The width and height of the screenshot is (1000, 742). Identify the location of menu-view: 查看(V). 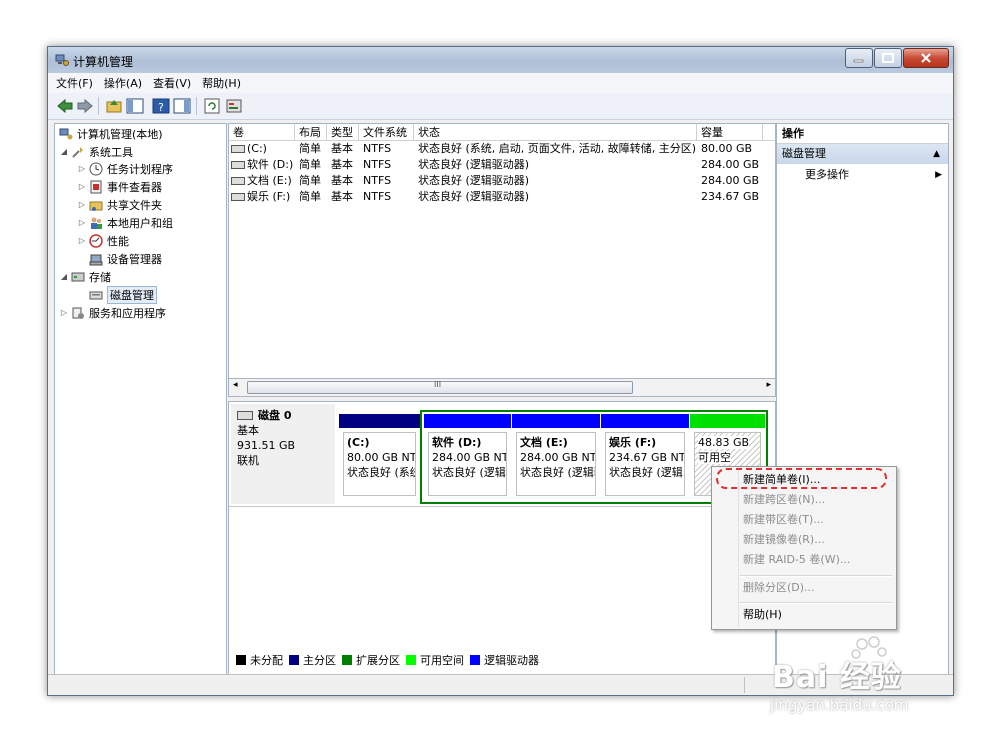
(172, 83).